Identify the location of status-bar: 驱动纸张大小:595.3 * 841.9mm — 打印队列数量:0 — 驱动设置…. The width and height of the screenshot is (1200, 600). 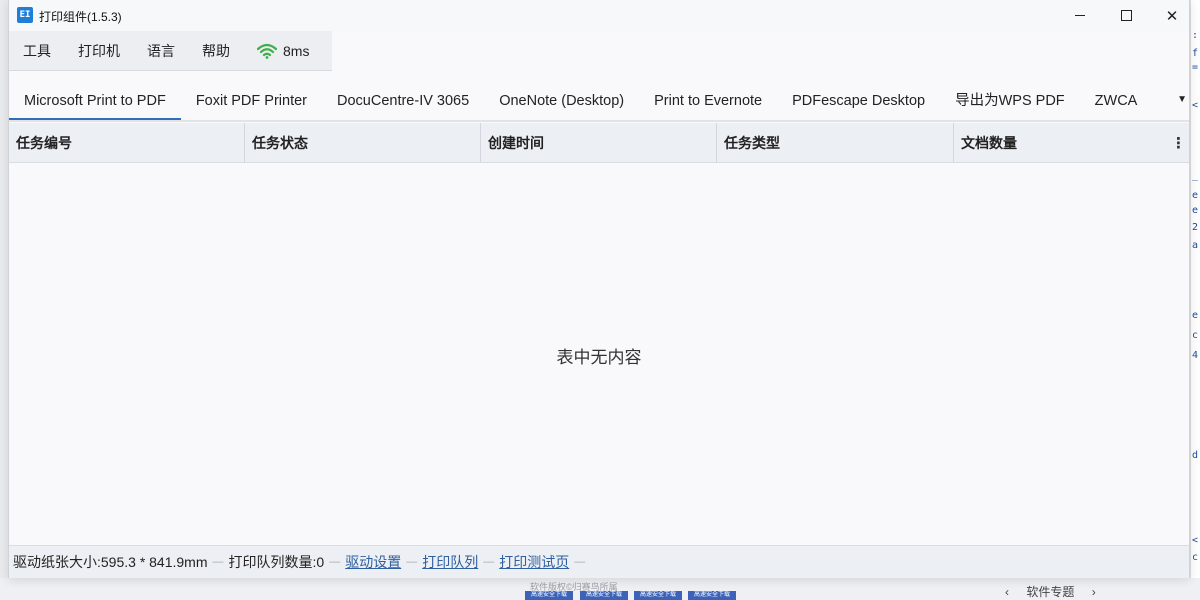
(599, 561).